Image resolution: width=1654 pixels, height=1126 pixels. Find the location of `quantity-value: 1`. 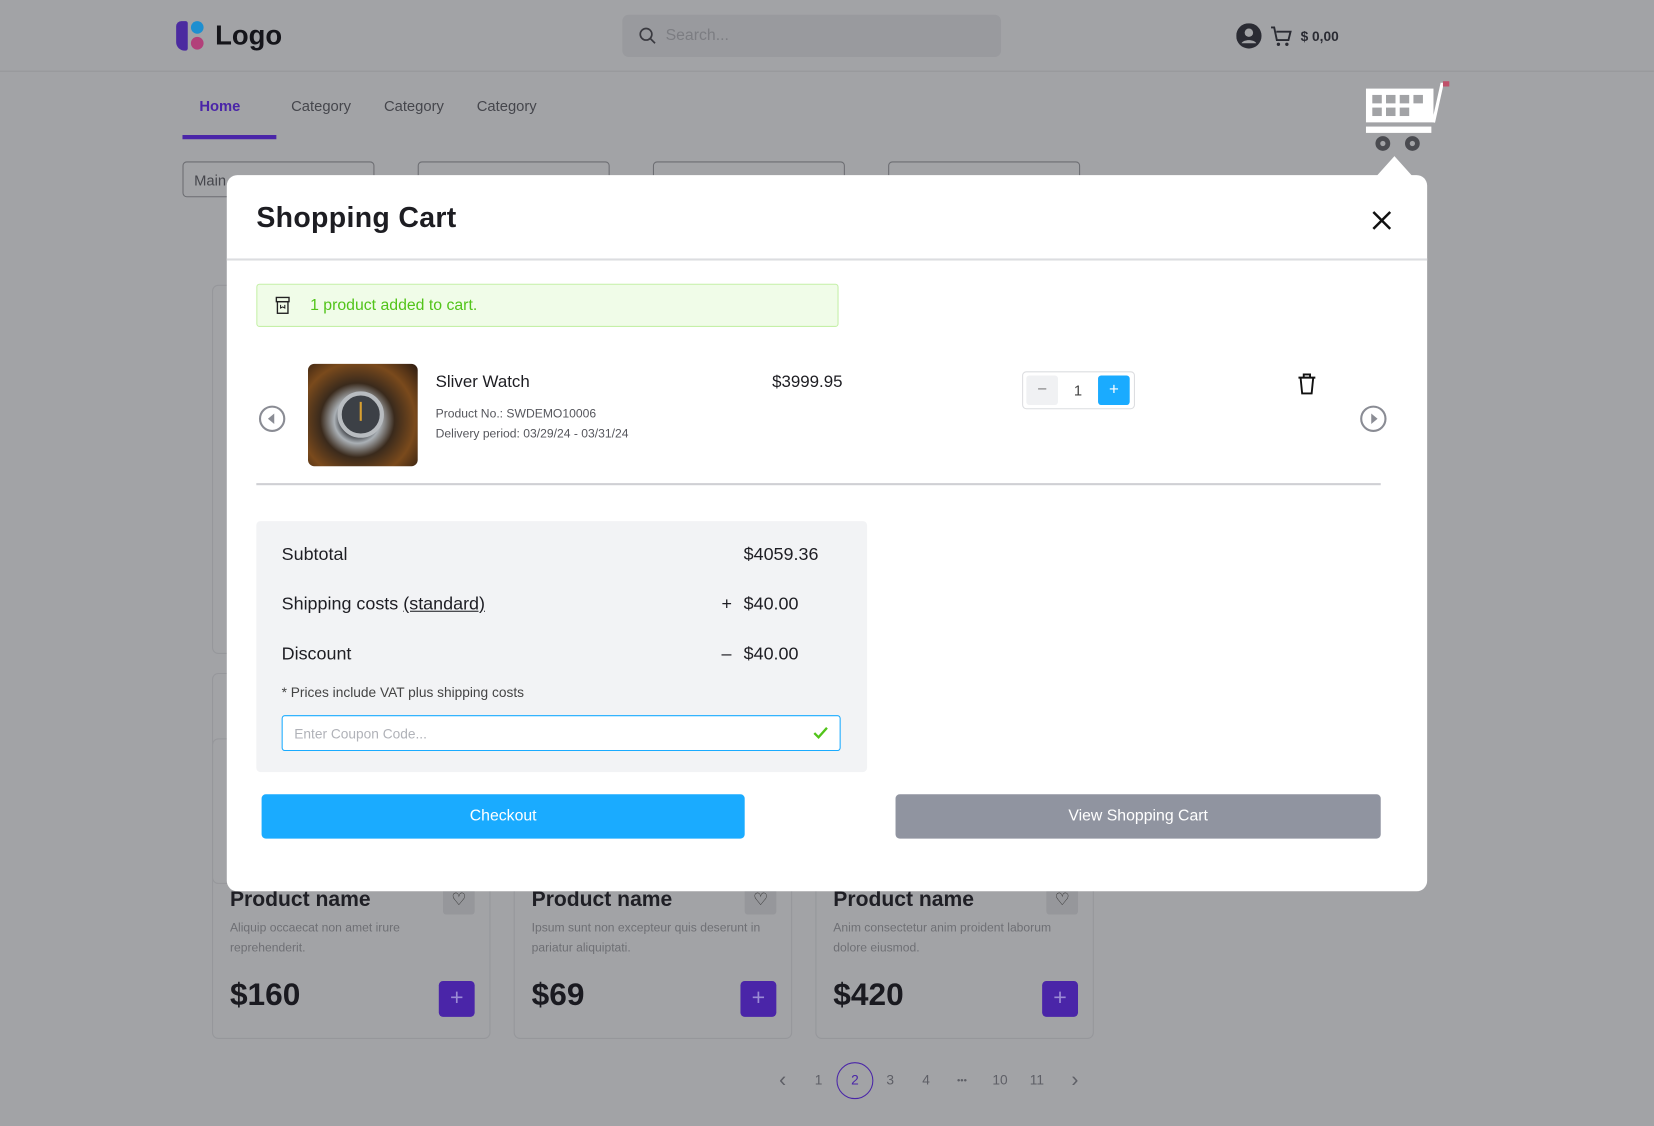

quantity-value: 1 is located at coordinates (1078, 390).